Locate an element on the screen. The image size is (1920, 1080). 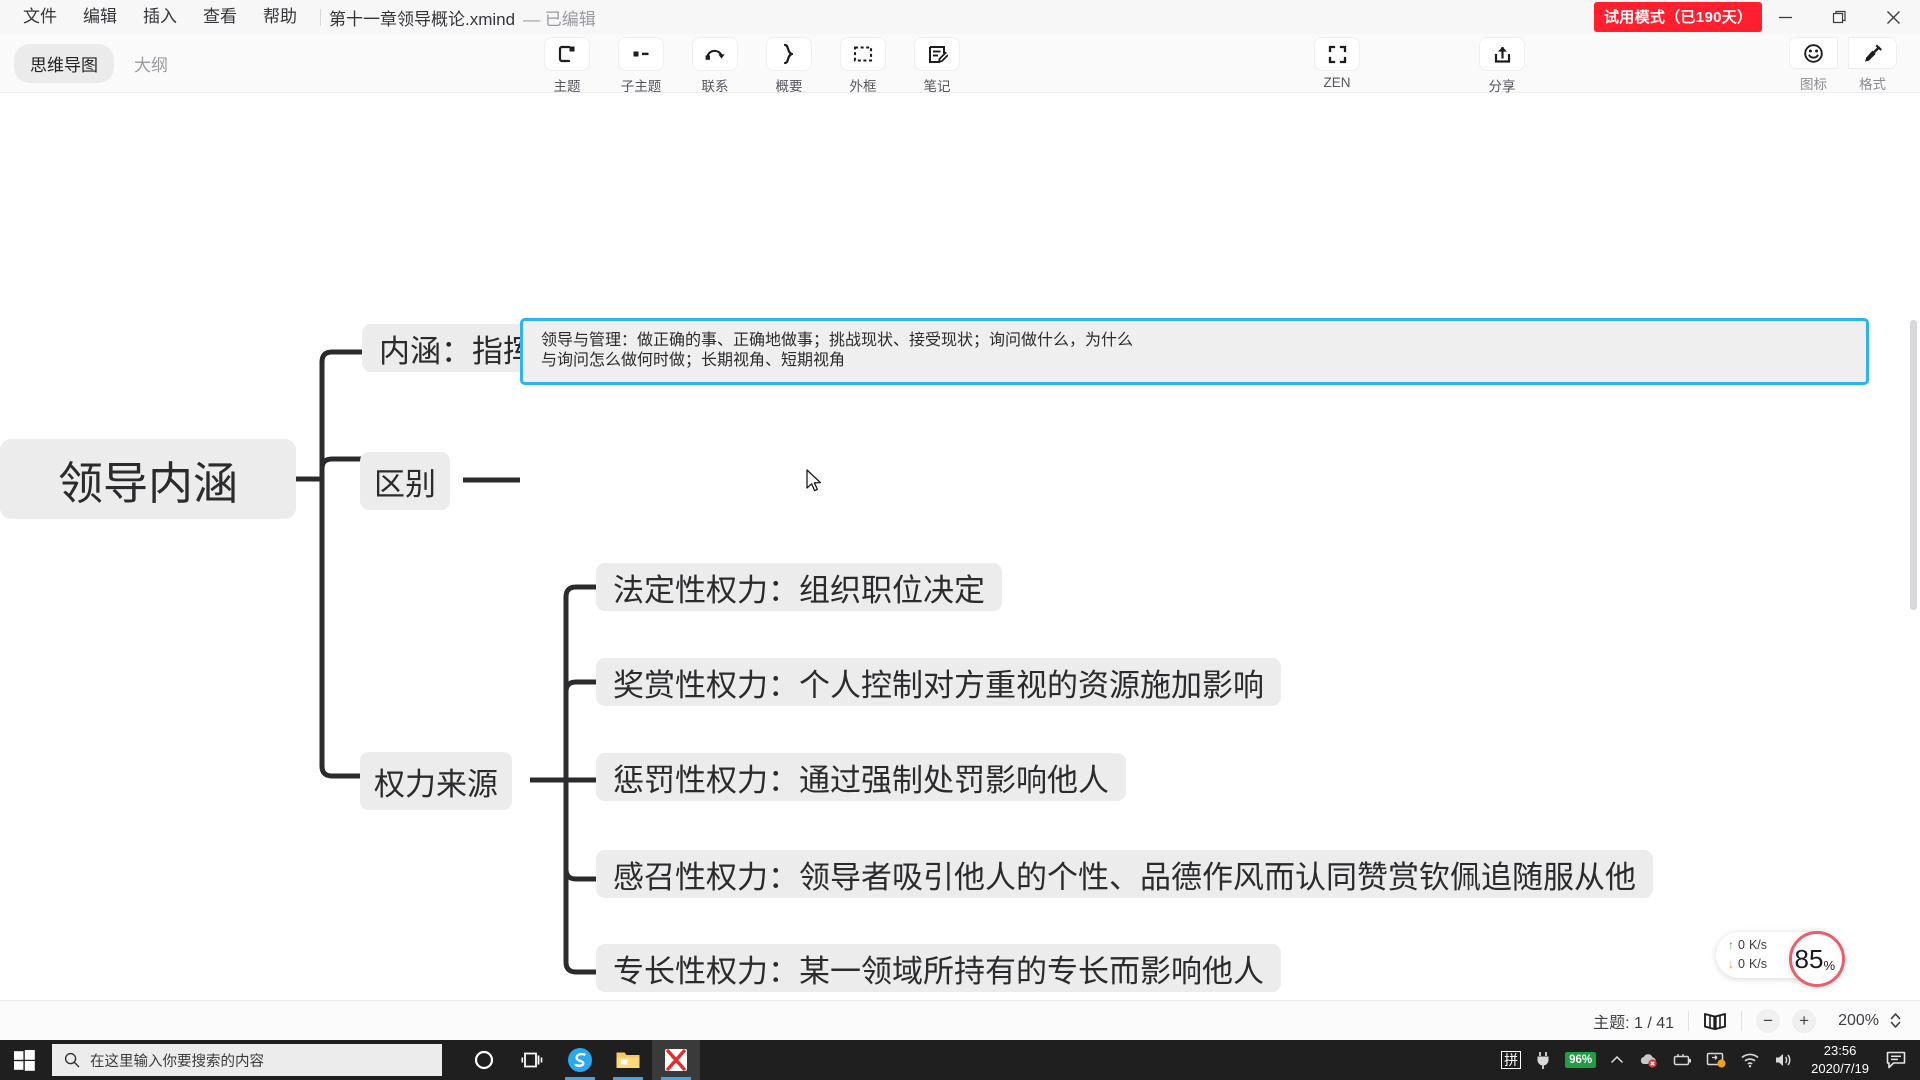
menu-view: 查看 is located at coordinates (220, 17).